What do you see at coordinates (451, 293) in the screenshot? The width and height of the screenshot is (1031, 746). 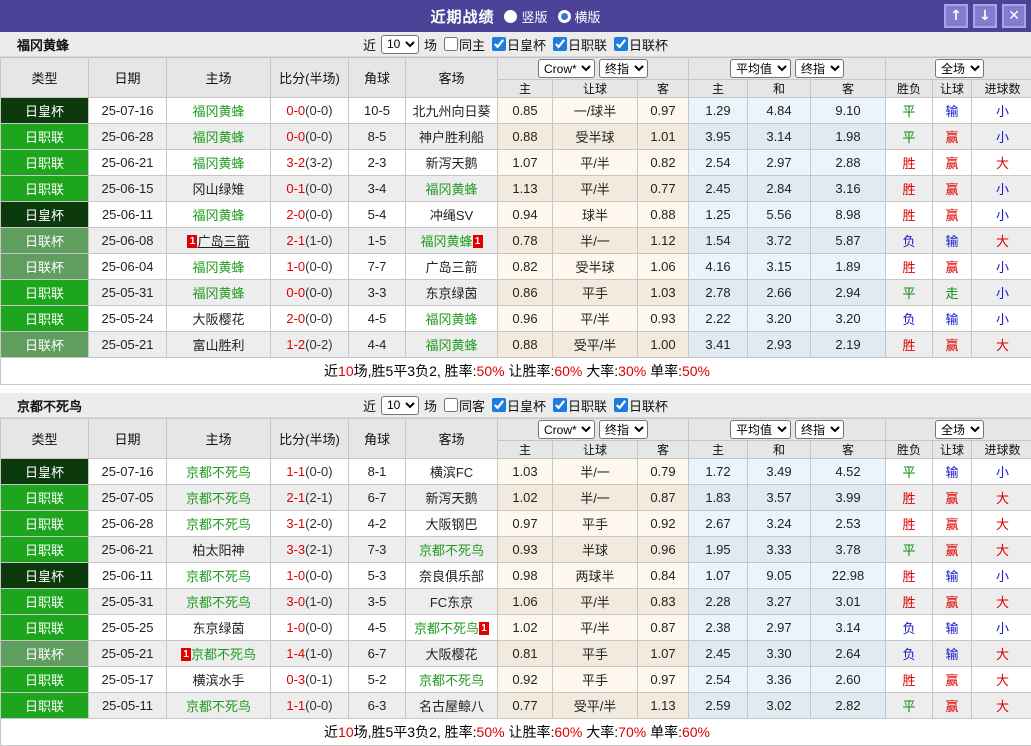 I see `away-team-link: 东京绿茵` at bounding box center [451, 293].